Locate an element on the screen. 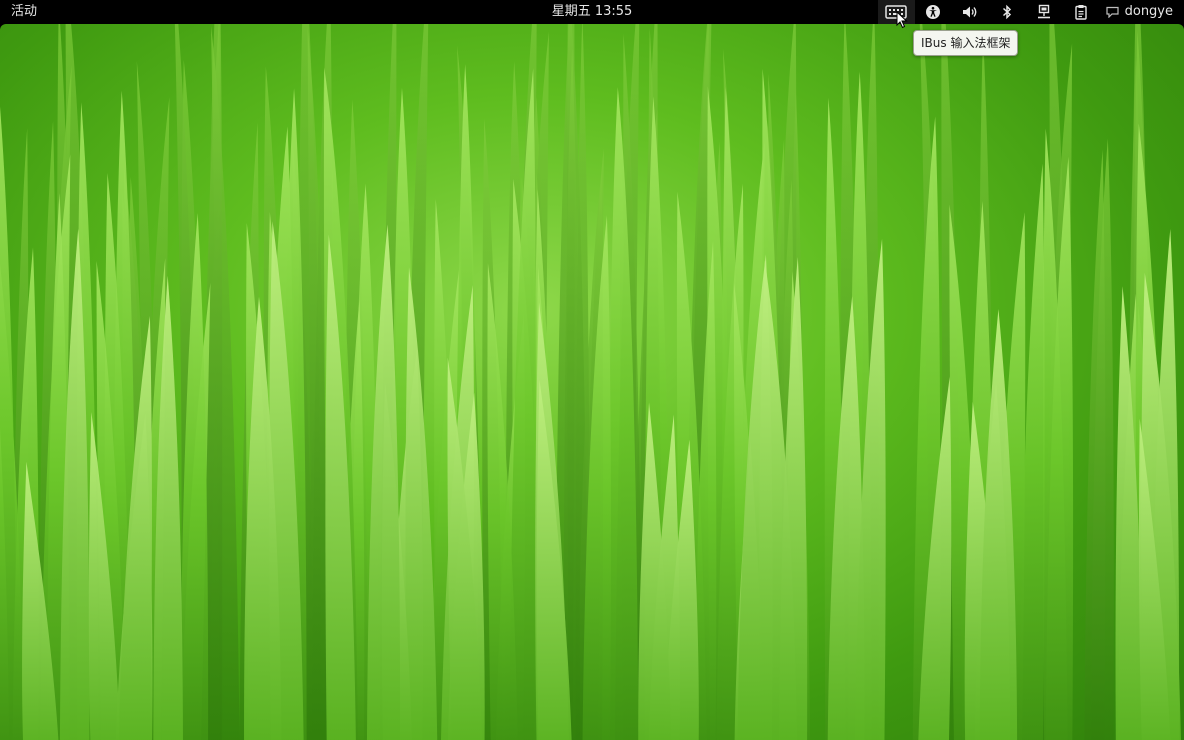  bluetooth-icon is located at coordinates (1007, 12).